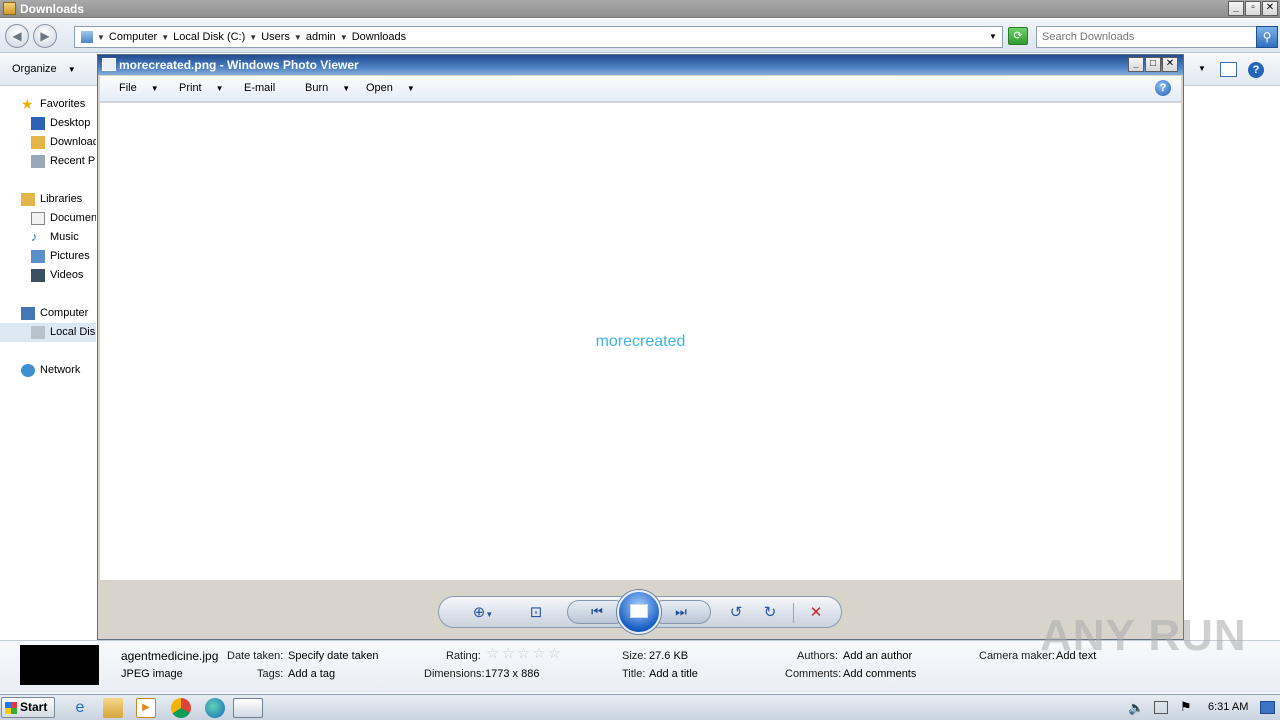  What do you see at coordinates (59, 665) in the screenshot?
I see `file-thumbnail` at bounding box center [59, 665].